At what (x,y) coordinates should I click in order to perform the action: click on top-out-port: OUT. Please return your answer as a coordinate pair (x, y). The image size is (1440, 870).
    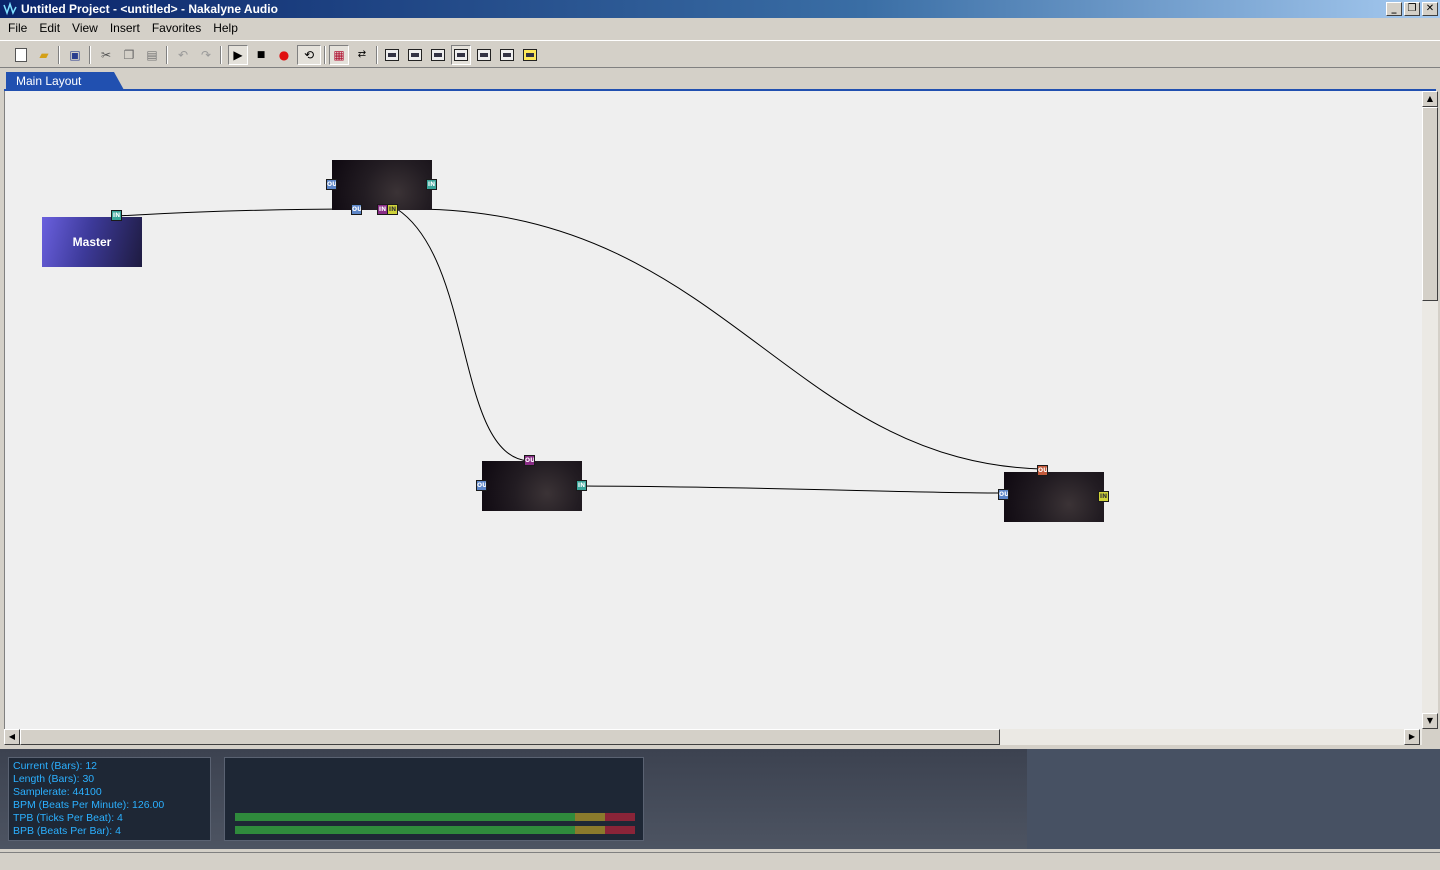
    Looking at the image, I should click on (331, 184).